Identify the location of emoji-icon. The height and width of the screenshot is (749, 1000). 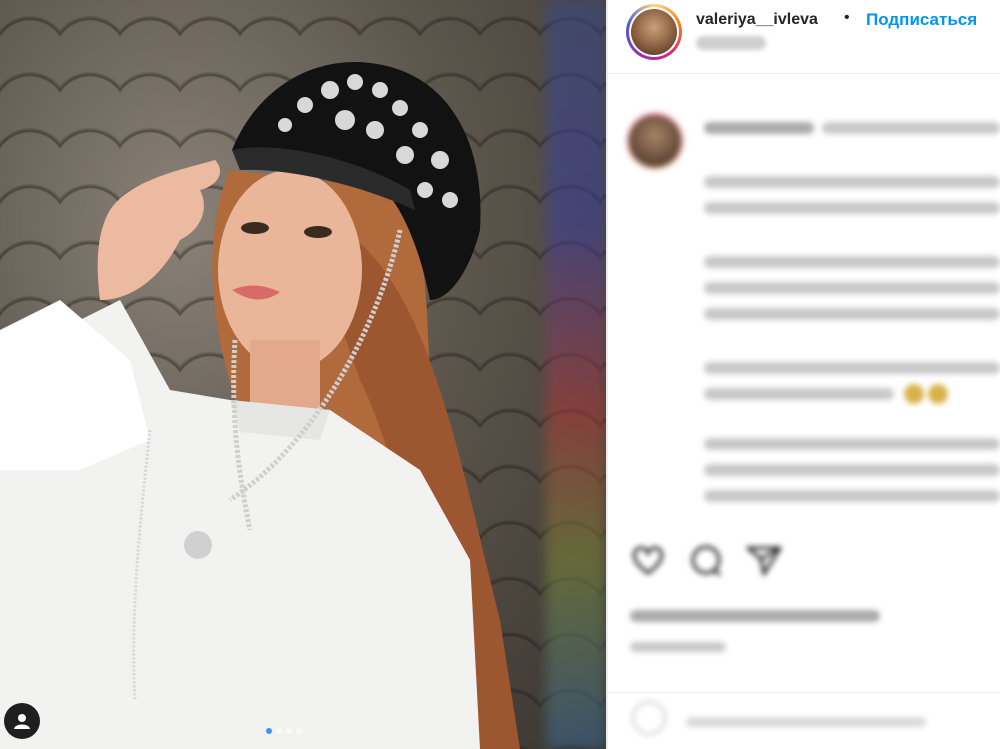
(649, 718).